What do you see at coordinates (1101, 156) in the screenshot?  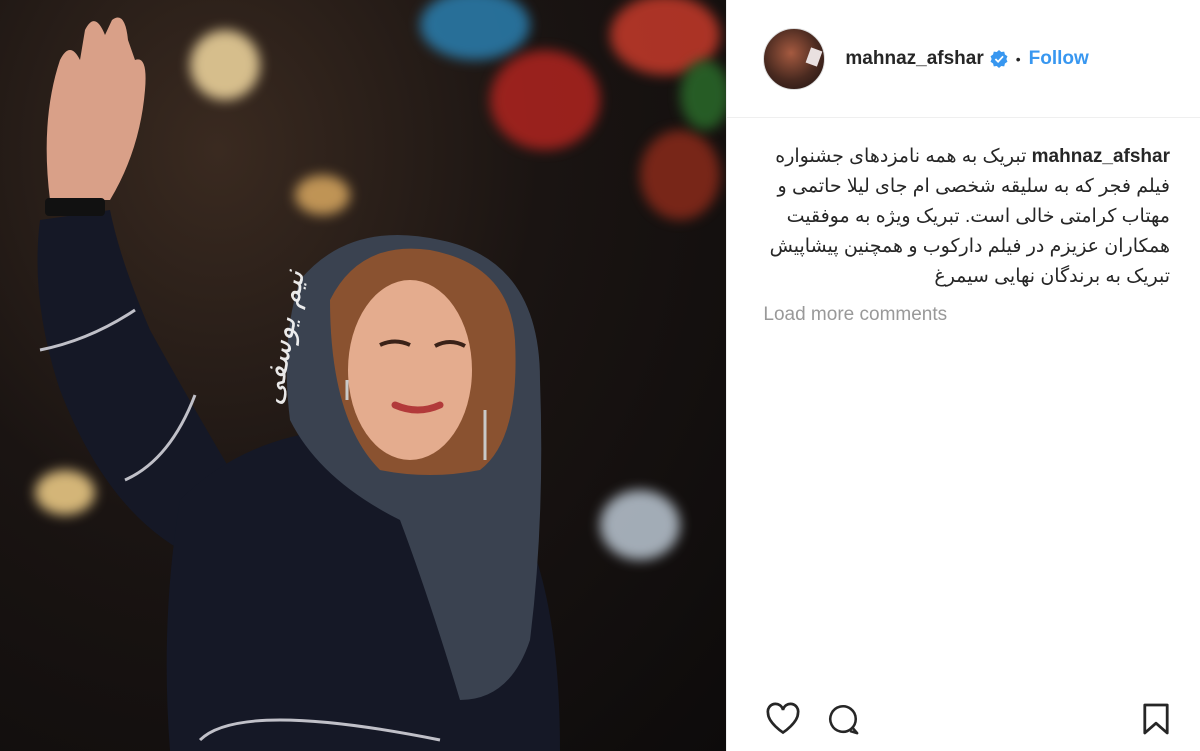 I see `caption-username-link: mahnaz_afshar` at bounding box center [1101, 156].